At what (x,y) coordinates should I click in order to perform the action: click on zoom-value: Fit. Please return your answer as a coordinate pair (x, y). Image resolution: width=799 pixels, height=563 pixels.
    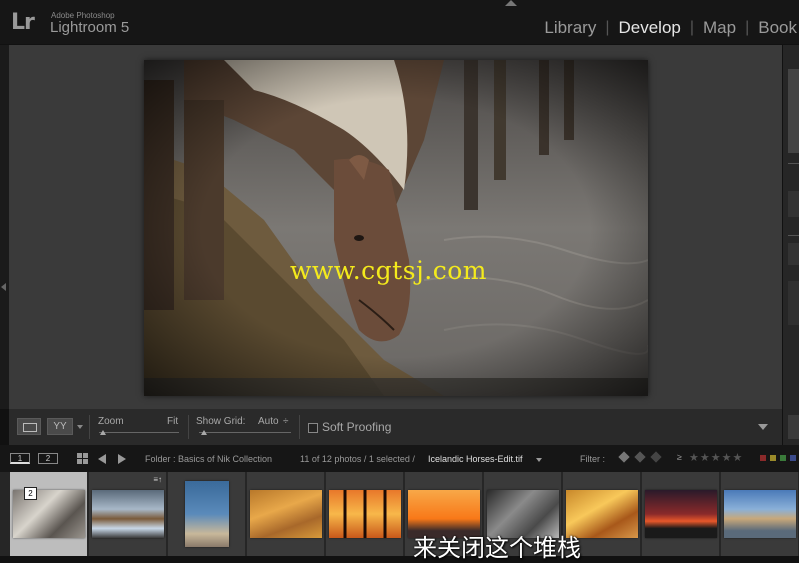
    Looking at the image, I should click on (172, 421).